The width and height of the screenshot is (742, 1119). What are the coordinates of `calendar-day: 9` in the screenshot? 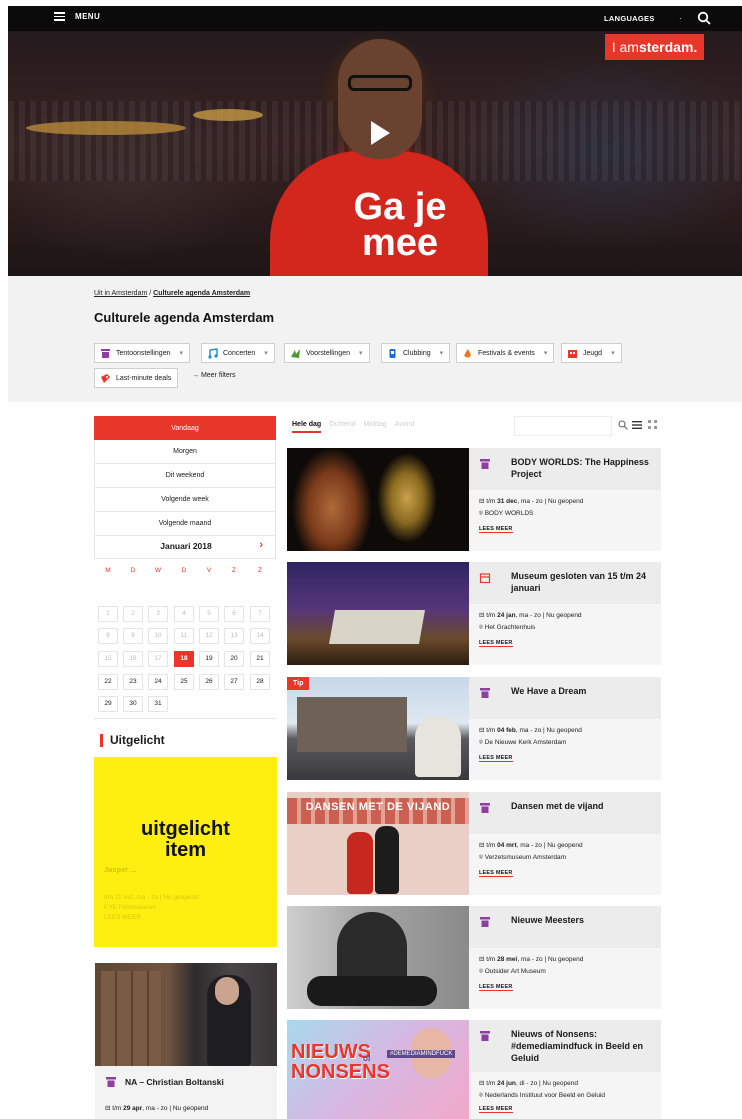 It's located at (133, 636).